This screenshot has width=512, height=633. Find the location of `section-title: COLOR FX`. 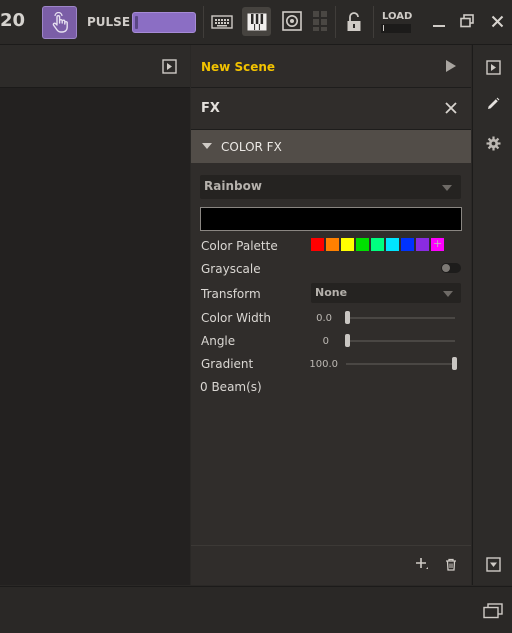

section-title: COLOR FX is located at coordinates (251, 147).